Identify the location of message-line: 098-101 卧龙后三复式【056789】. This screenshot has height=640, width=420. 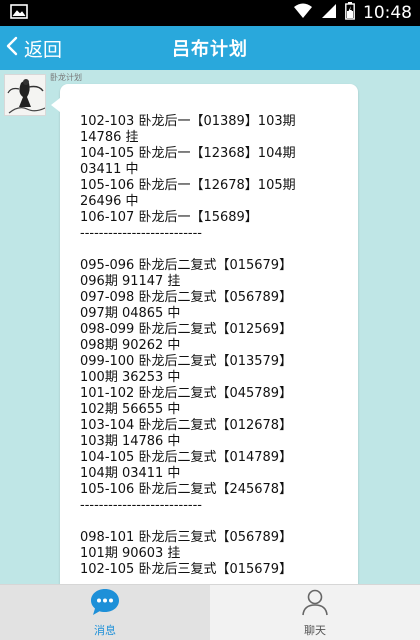
(186, 537).